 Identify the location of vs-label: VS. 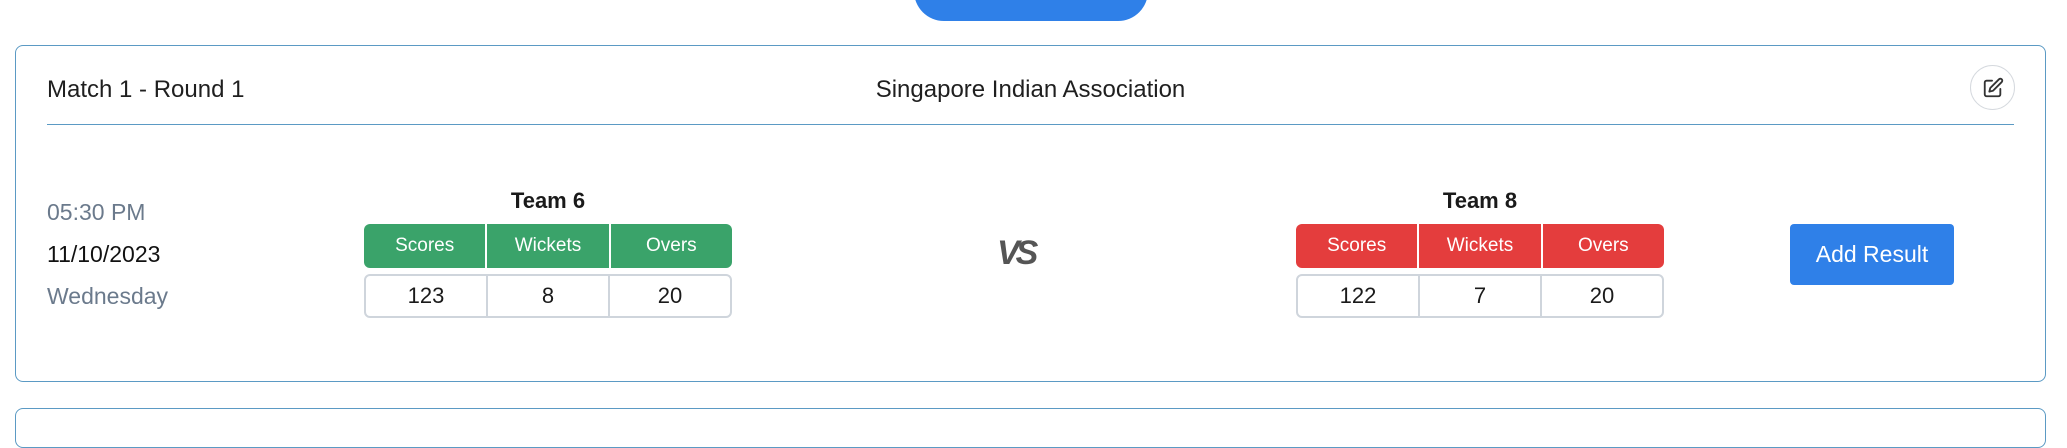
(1017, 253).